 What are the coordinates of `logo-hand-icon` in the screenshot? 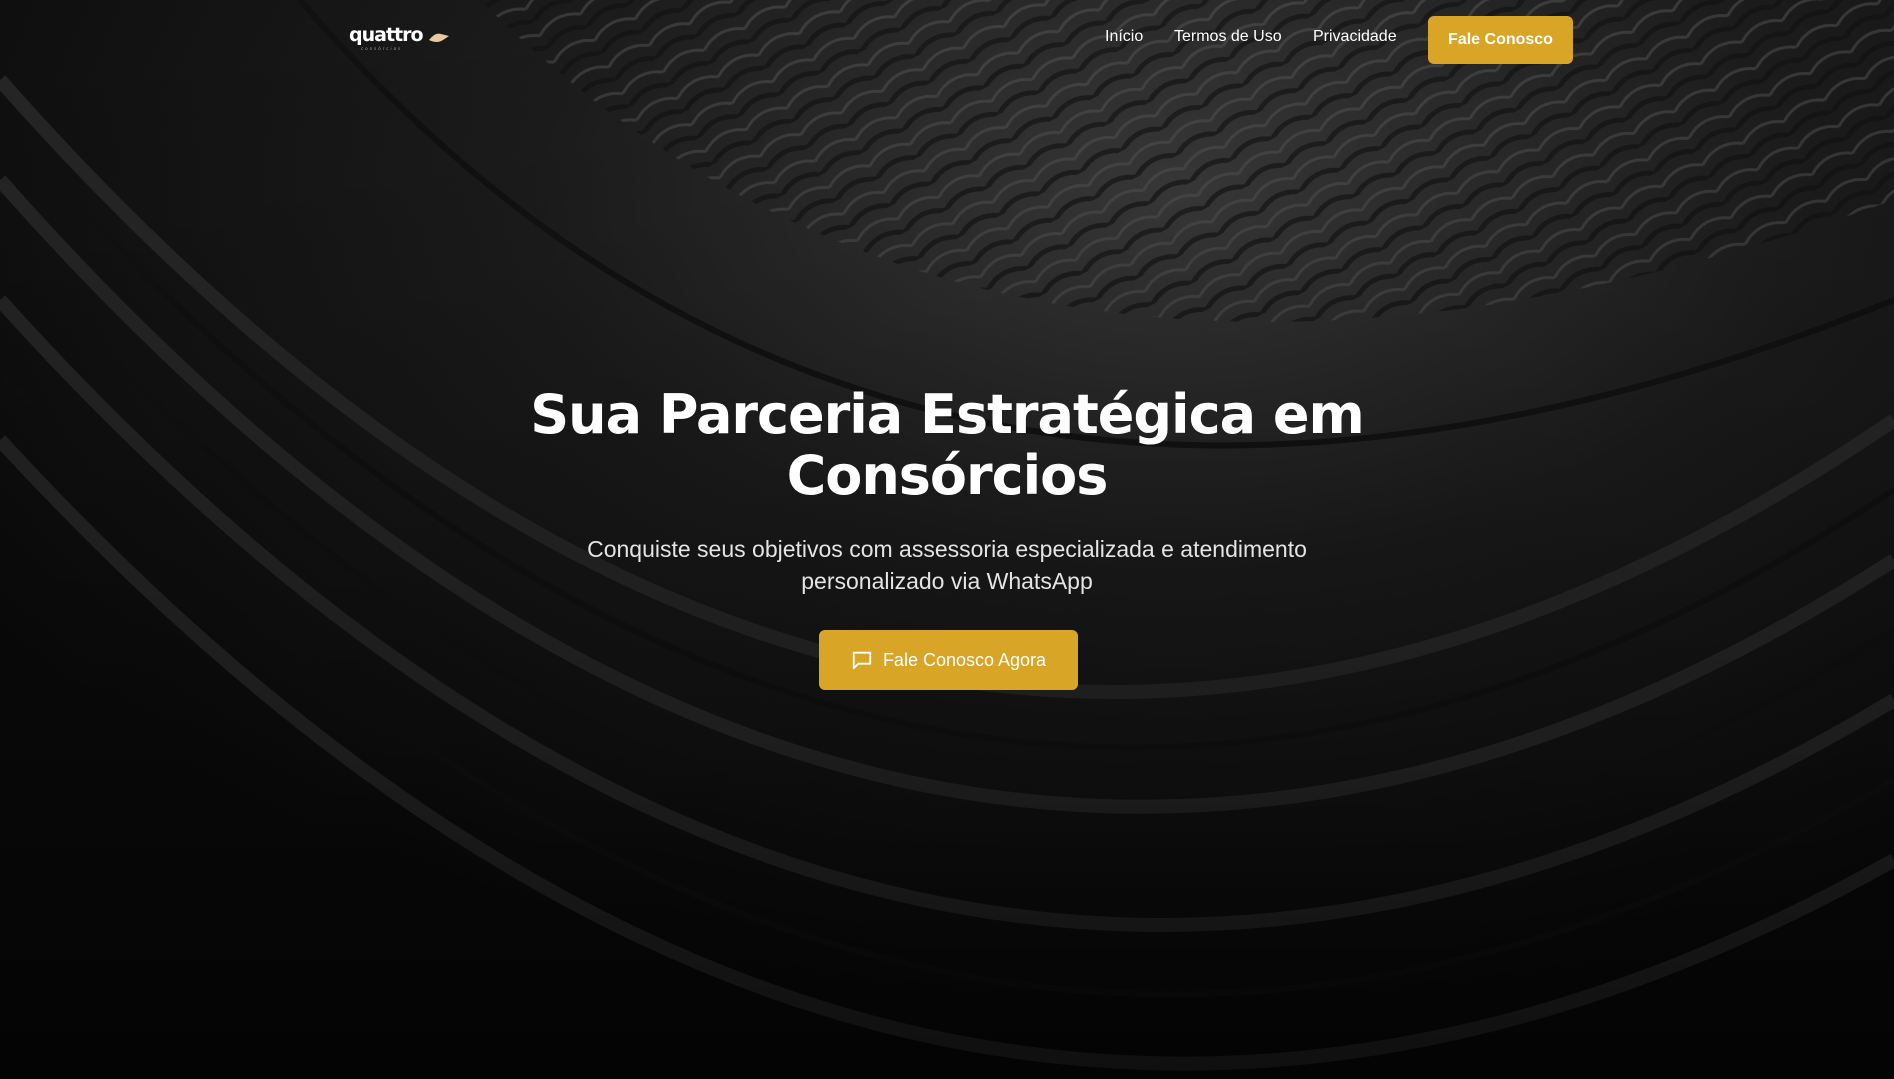 It's located at (439, 37).